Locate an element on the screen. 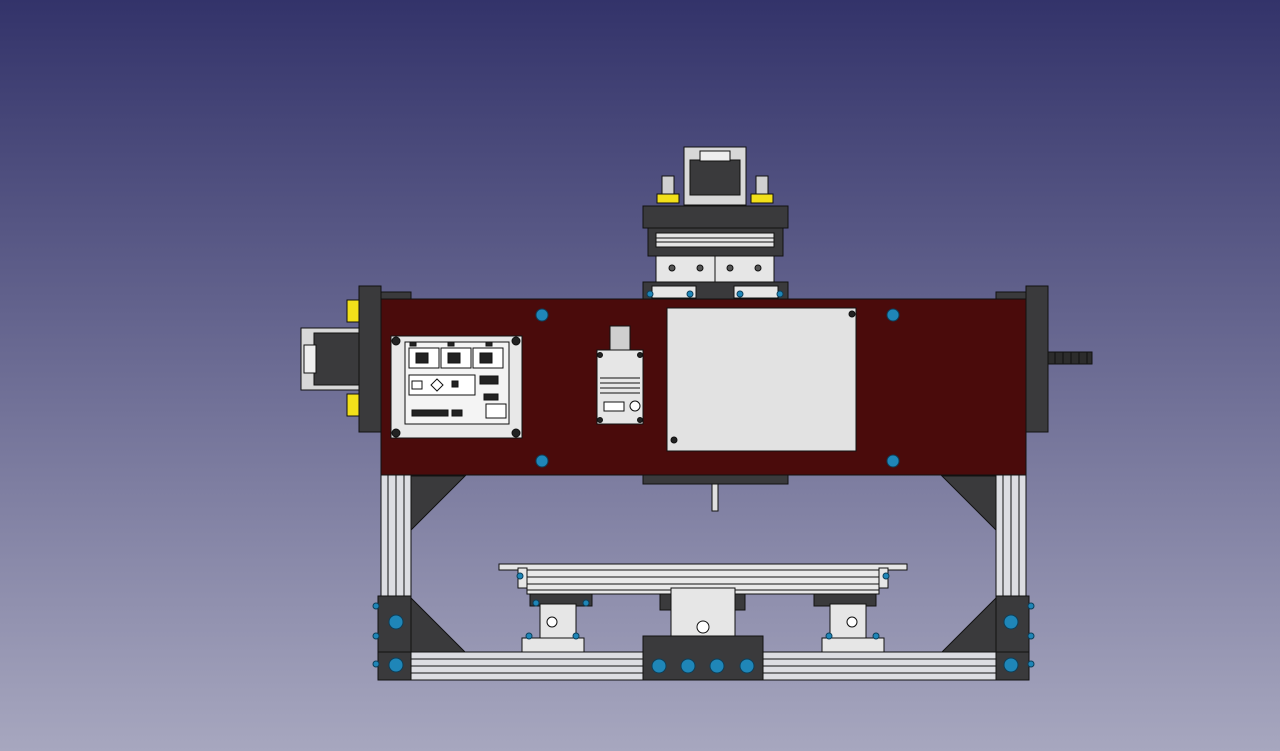 Image resolution: width=1280 pixels, height=751 pixels. controller-board-pcb-icon is located at coordinates (456, 387).